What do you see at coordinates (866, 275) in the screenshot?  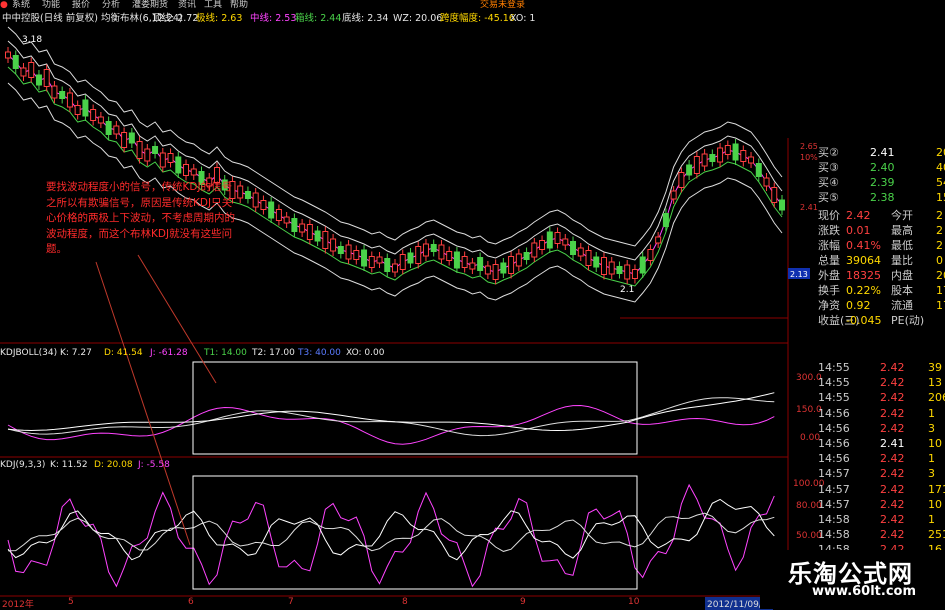 I see `quote-row: 外盘 18325 内盘 207` at bounding box center [866, 275].